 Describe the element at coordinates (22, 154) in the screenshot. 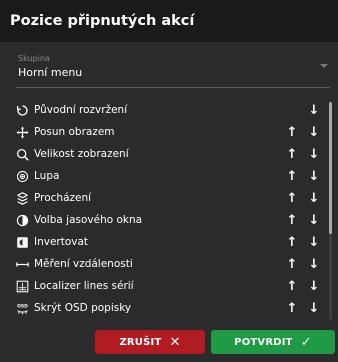

I see `zoom-icon` at that location.